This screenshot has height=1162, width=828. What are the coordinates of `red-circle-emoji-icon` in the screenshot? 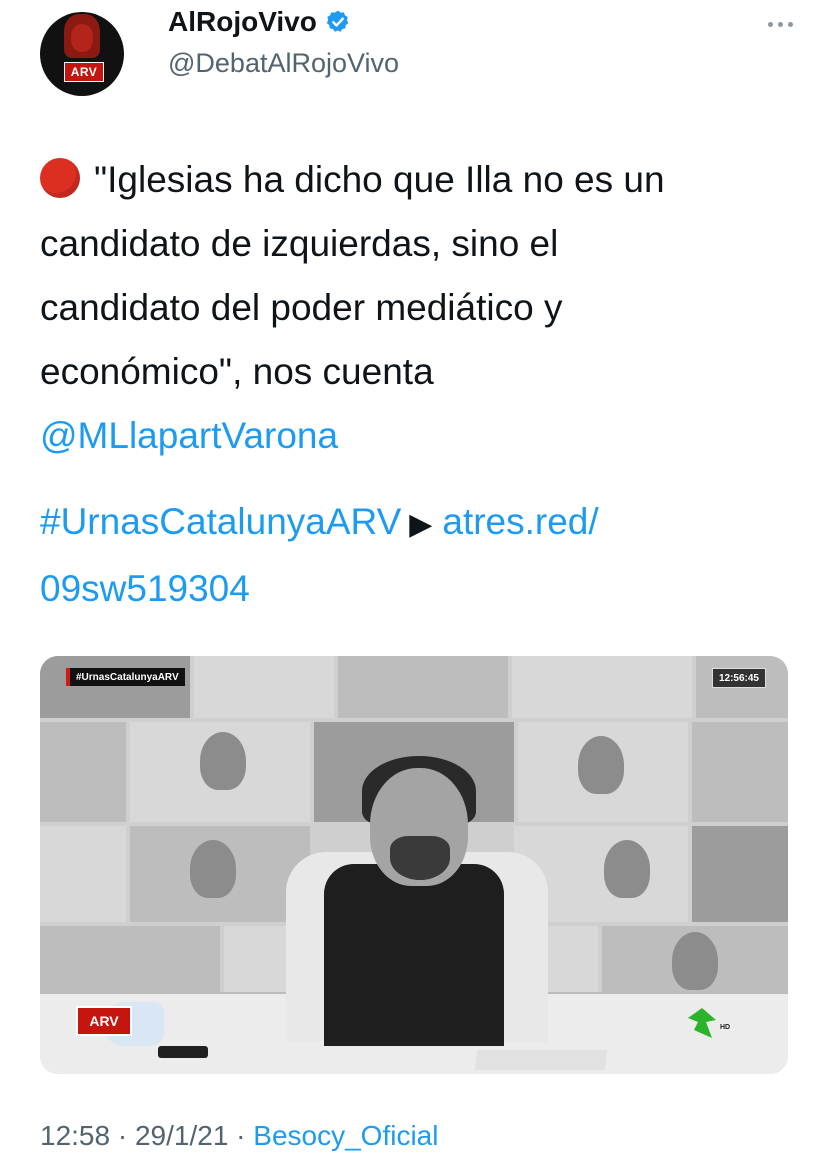 It's located at (60, 178).